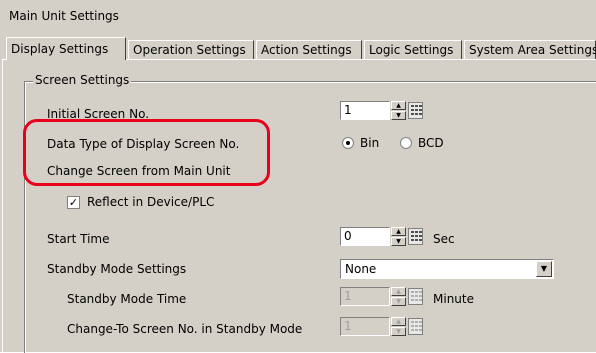  I want to click on tab-label: Action Settings, so click(306, 50).